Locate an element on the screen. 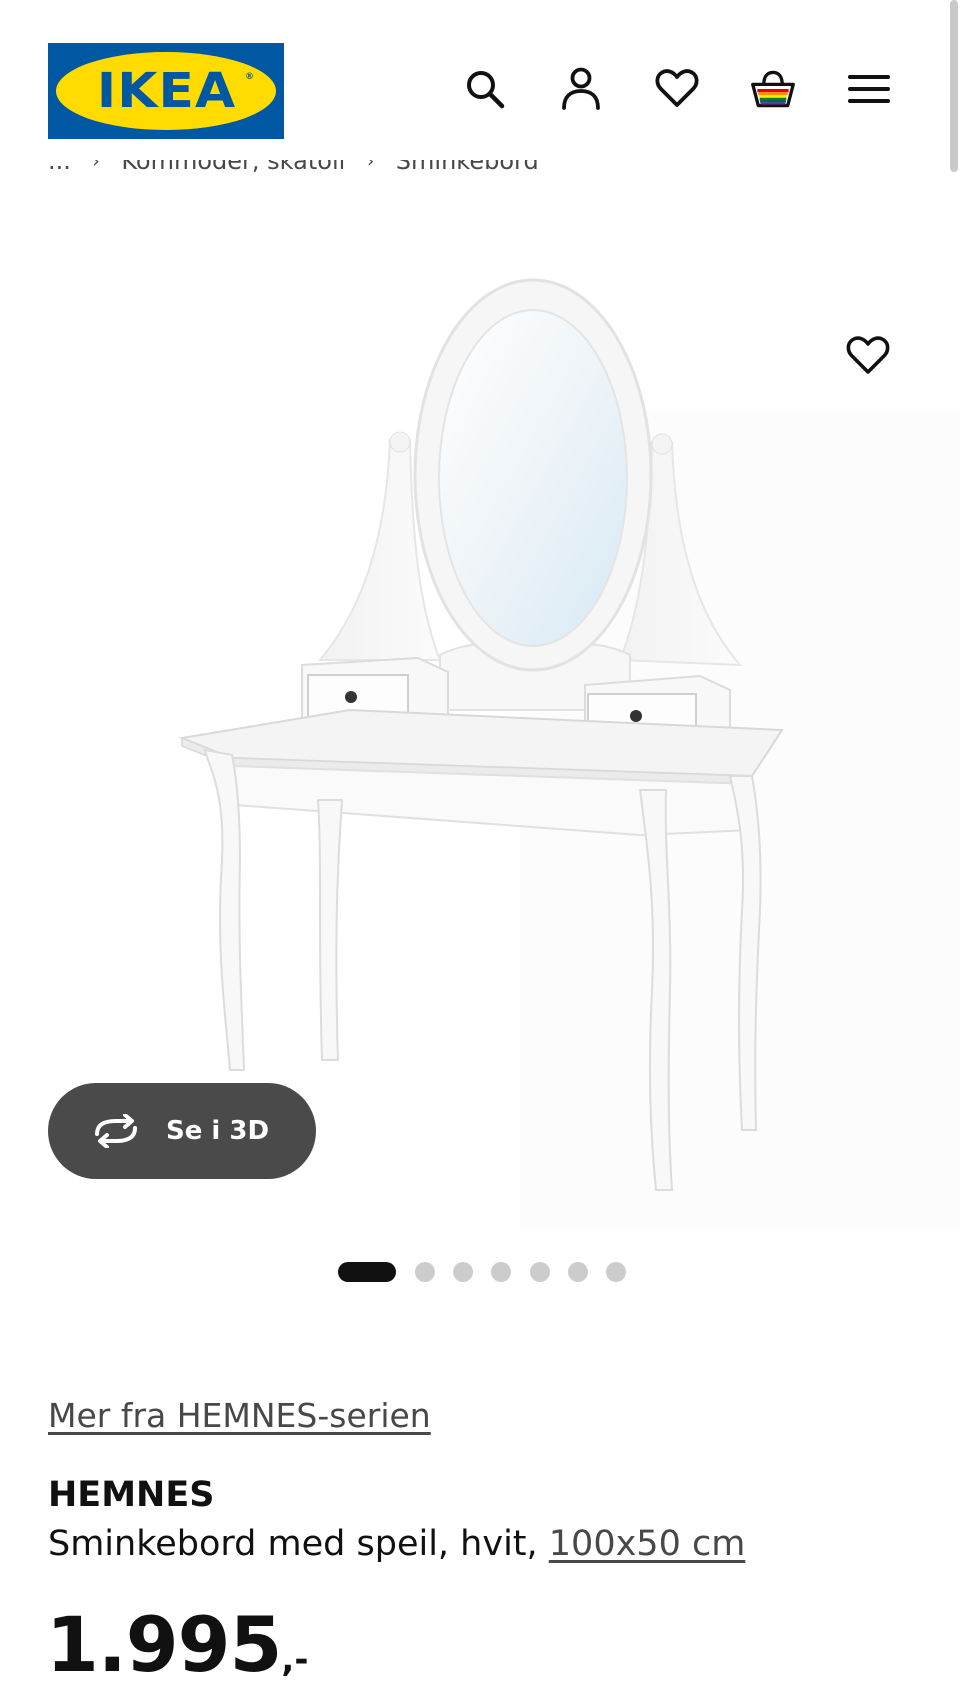 Image resolution: width=960 pixels, height=1689 pixels. page-scrollbar is located at coordinates (954, 86).